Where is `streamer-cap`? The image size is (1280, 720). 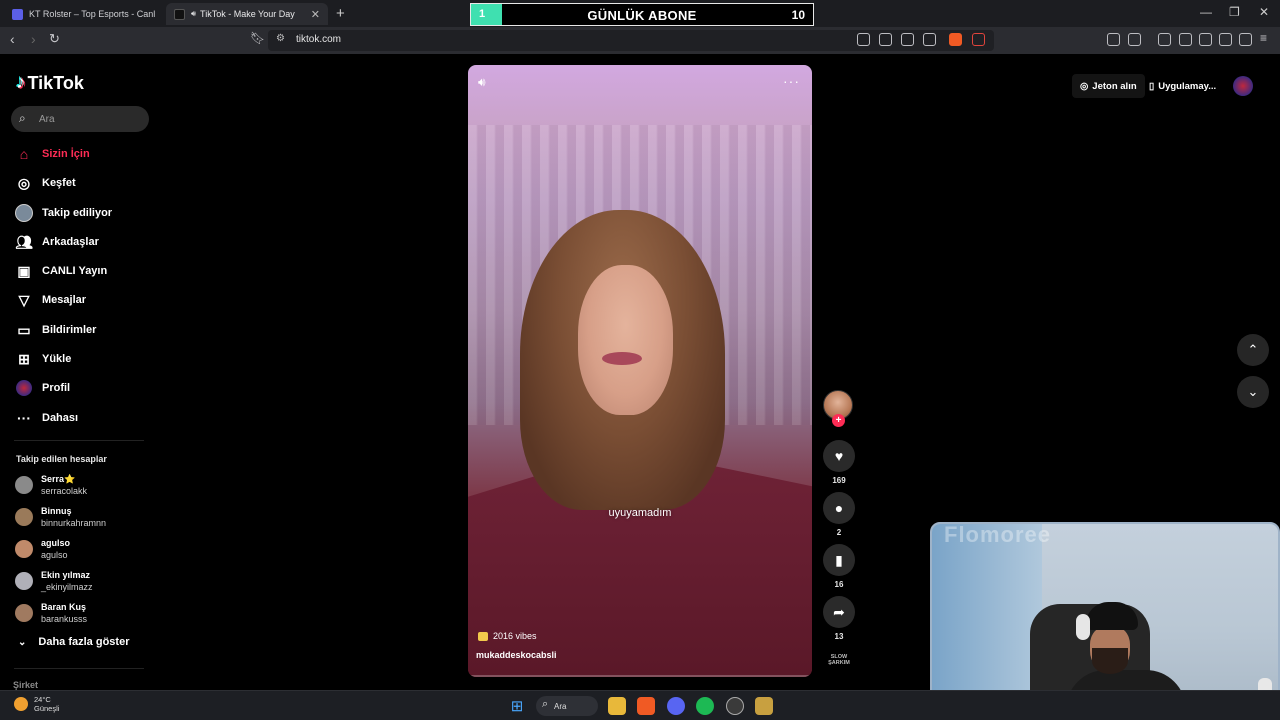 streamer-cap is located at coordinates (1112, 616).